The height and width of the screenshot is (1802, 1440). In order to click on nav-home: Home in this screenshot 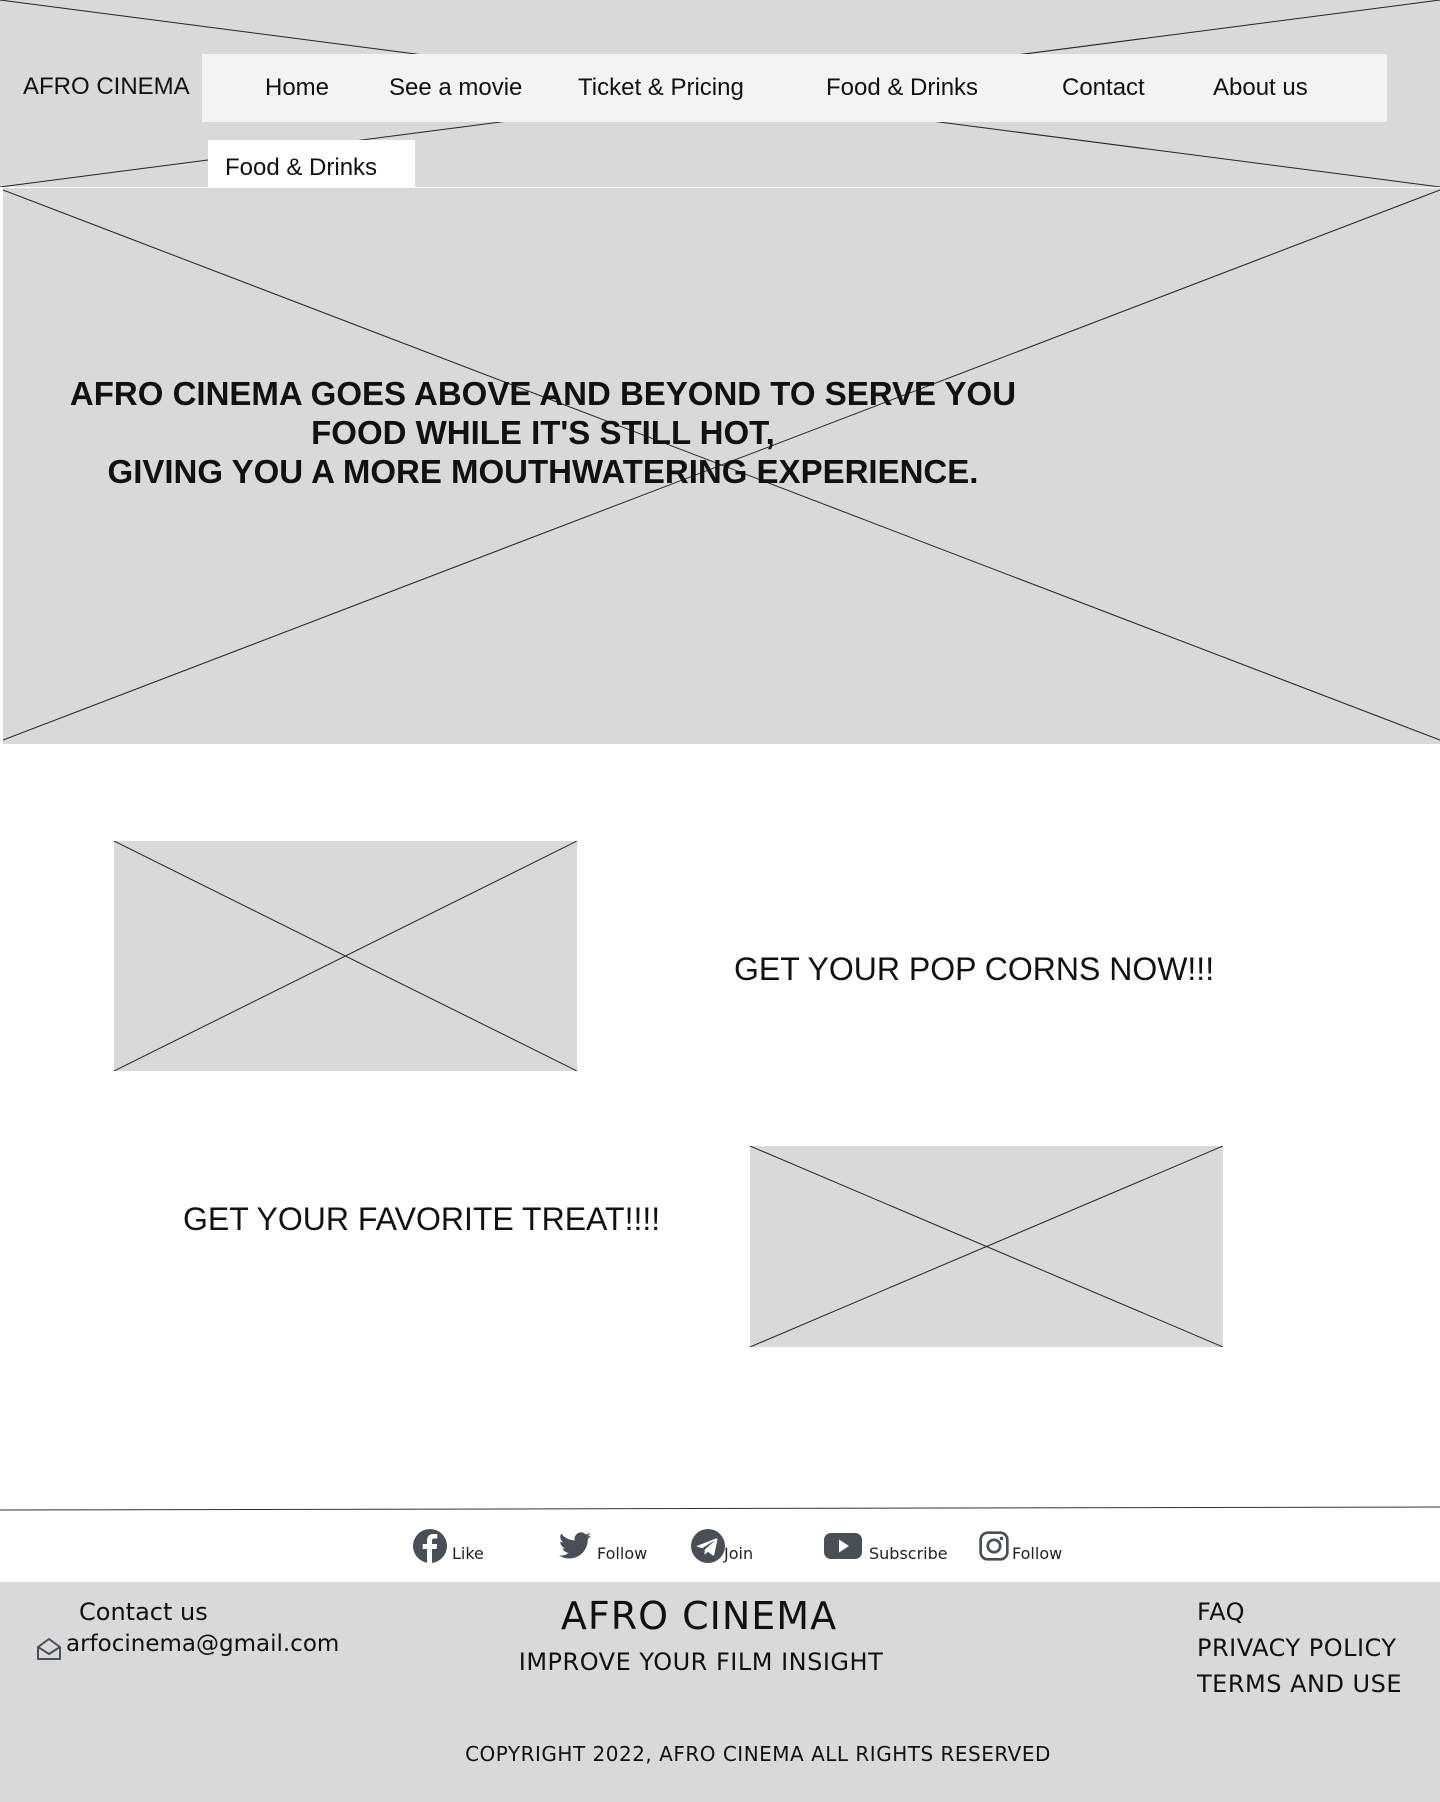, I will do `click(297, 88)`.